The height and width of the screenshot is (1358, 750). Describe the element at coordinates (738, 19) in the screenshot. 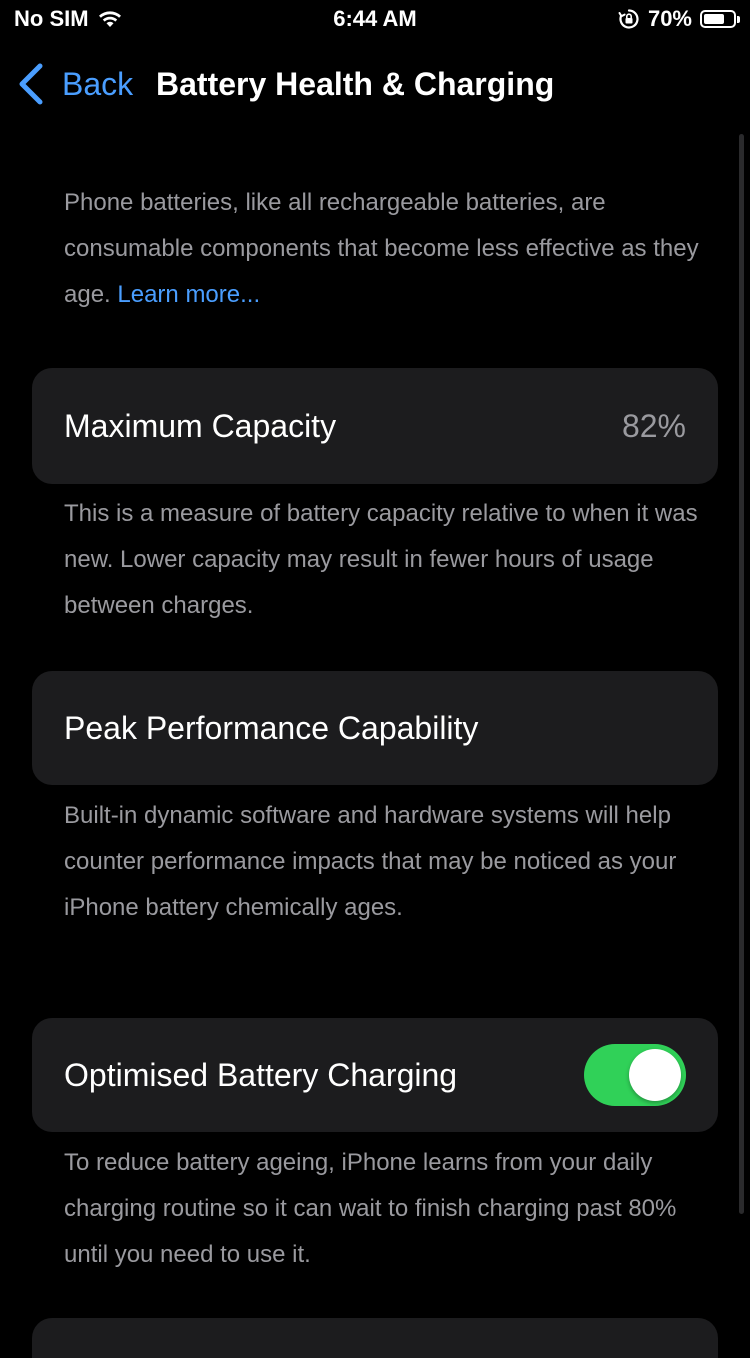

I see `battery-nub` at that location.